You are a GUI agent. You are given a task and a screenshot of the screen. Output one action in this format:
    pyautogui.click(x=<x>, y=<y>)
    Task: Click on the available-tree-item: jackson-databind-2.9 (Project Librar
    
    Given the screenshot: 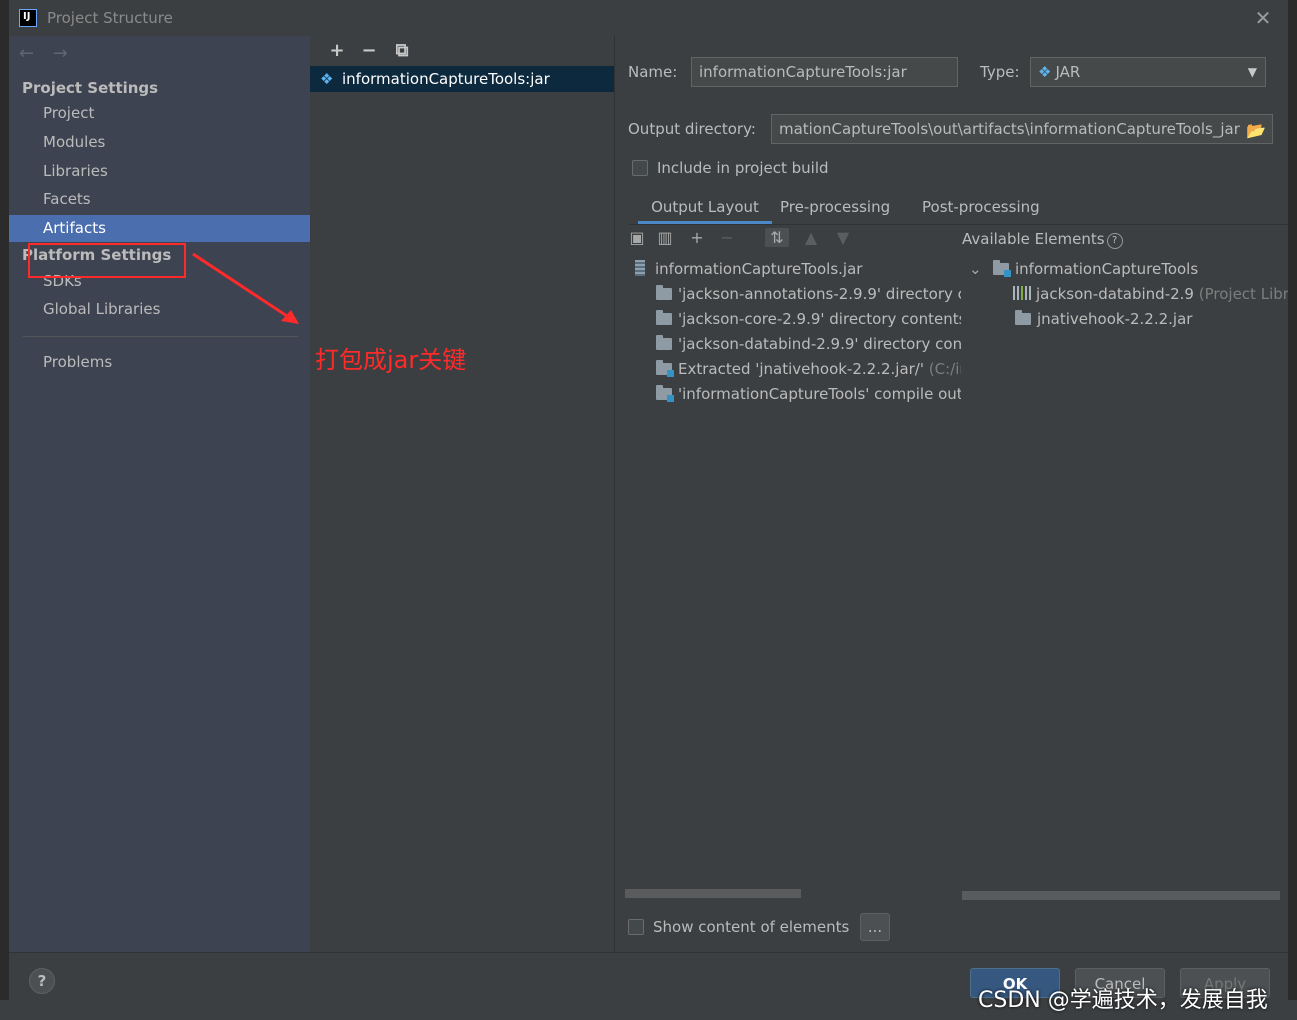 What is the action you would take?
    pyautogui.click(x=1150, y=294)
    